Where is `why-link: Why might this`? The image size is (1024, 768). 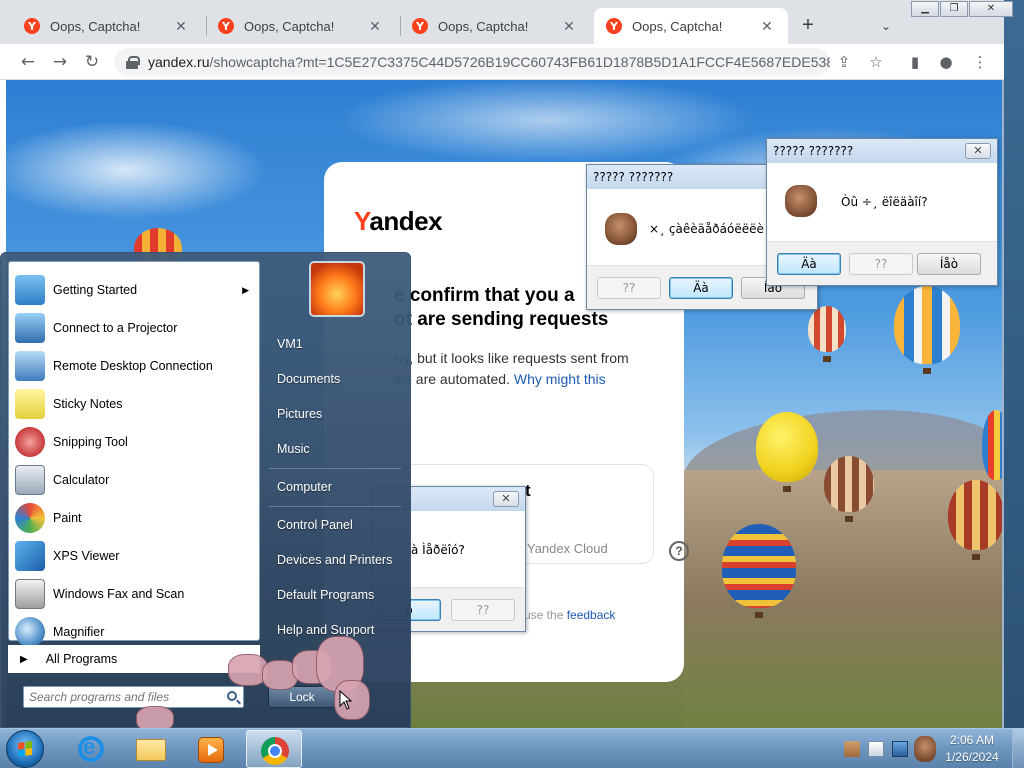
why-link: Why might this is located at coordinates (560, 379).